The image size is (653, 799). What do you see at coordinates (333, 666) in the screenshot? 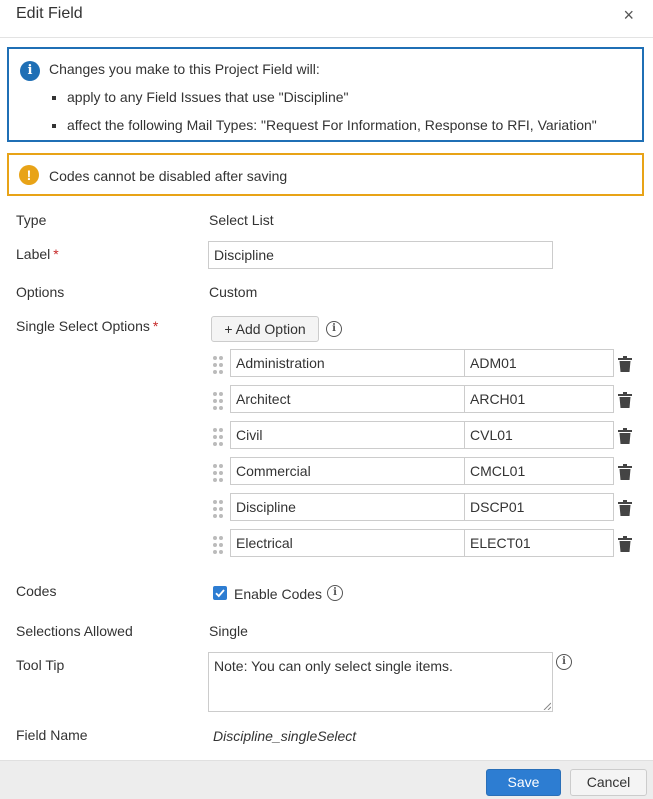
I see `tooltip-text: Note: You can only select single items.` at bounding box center [333, 666].